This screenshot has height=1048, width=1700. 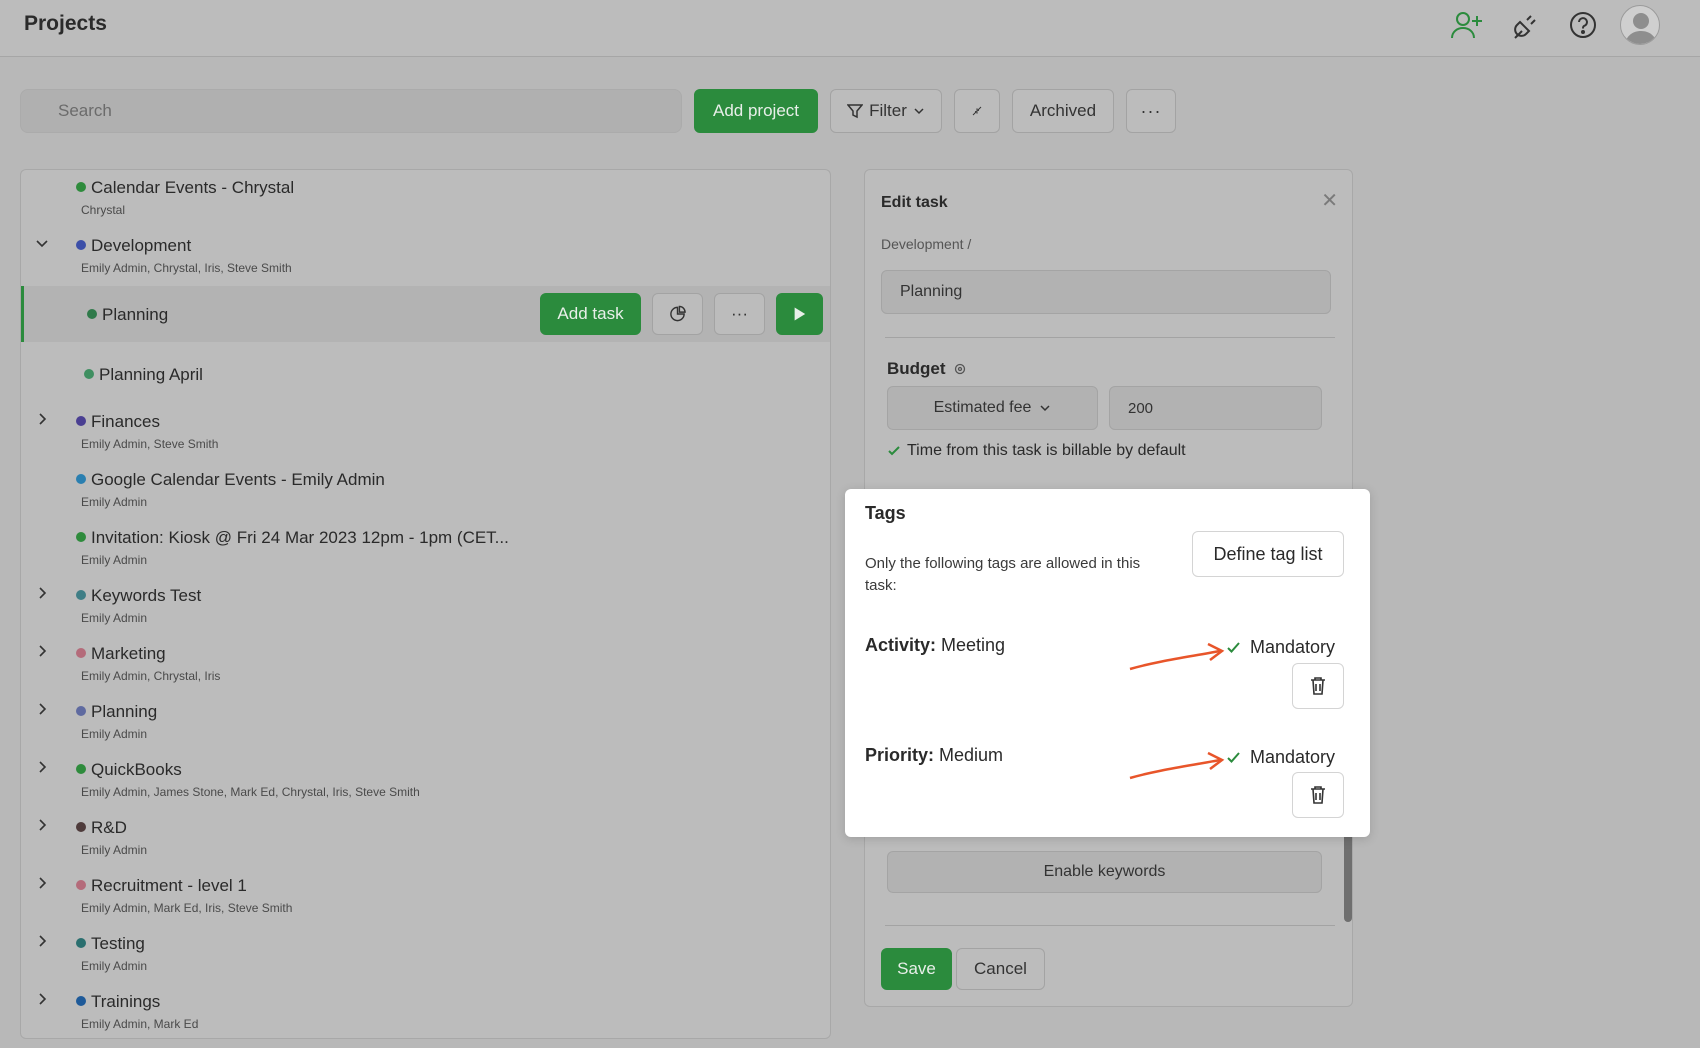 I want to click on filter-label: Filter, so click(x=888, y=110).